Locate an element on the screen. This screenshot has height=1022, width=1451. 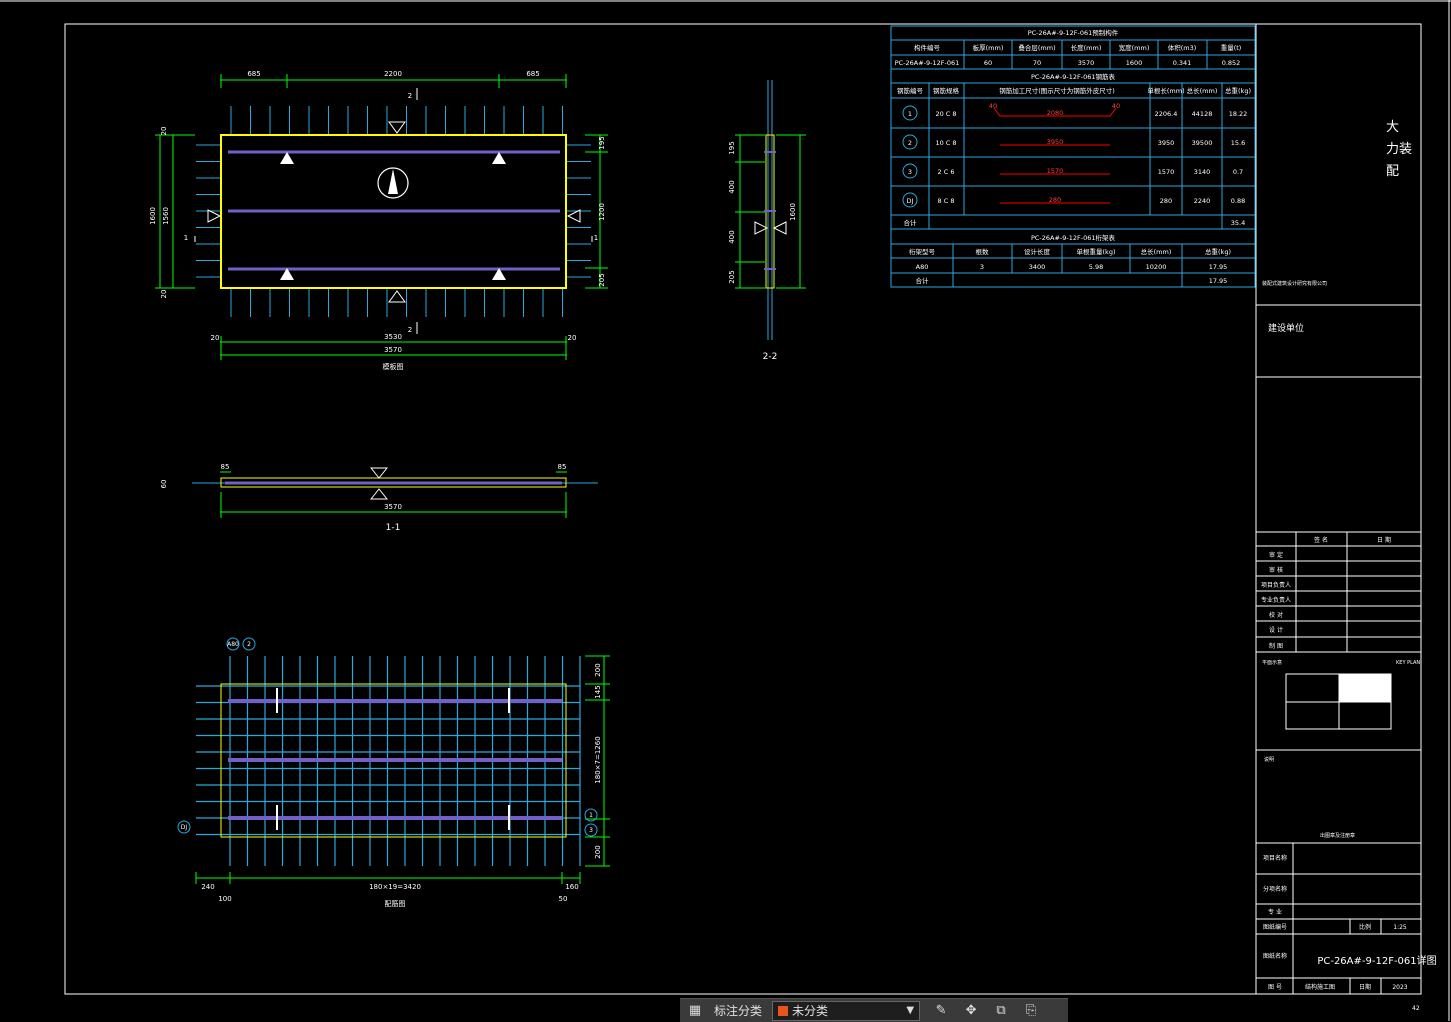
key-plan-note: KEY PLAN is located at coordinates (1408, 663).